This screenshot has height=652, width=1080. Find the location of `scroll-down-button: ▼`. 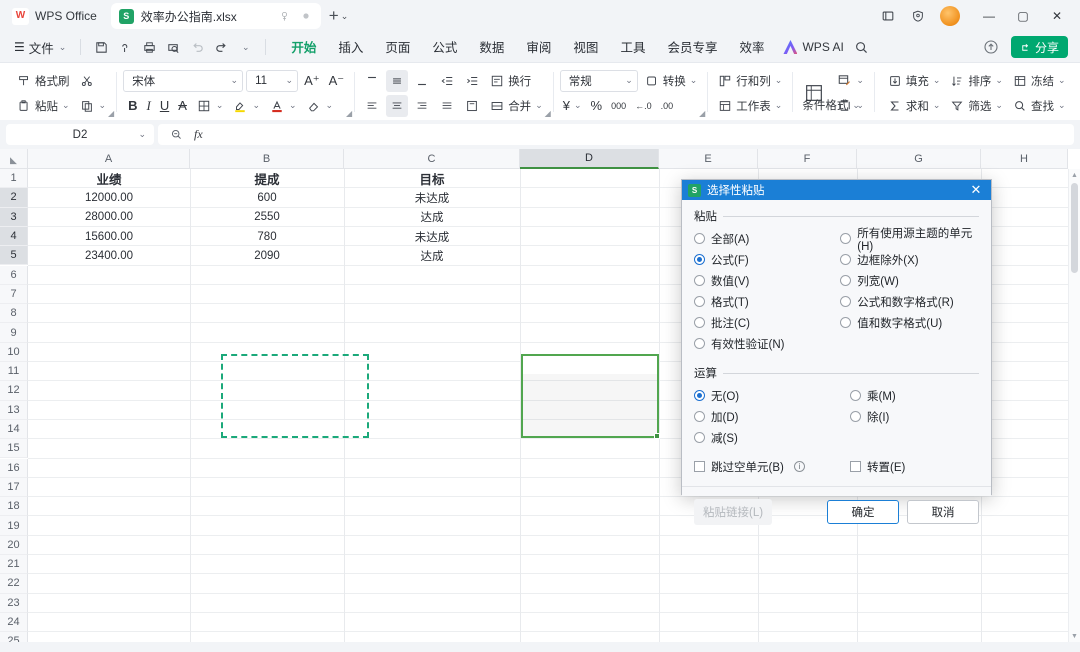

scroll-down-button: ▼ is located at coordinates (1074, 636).